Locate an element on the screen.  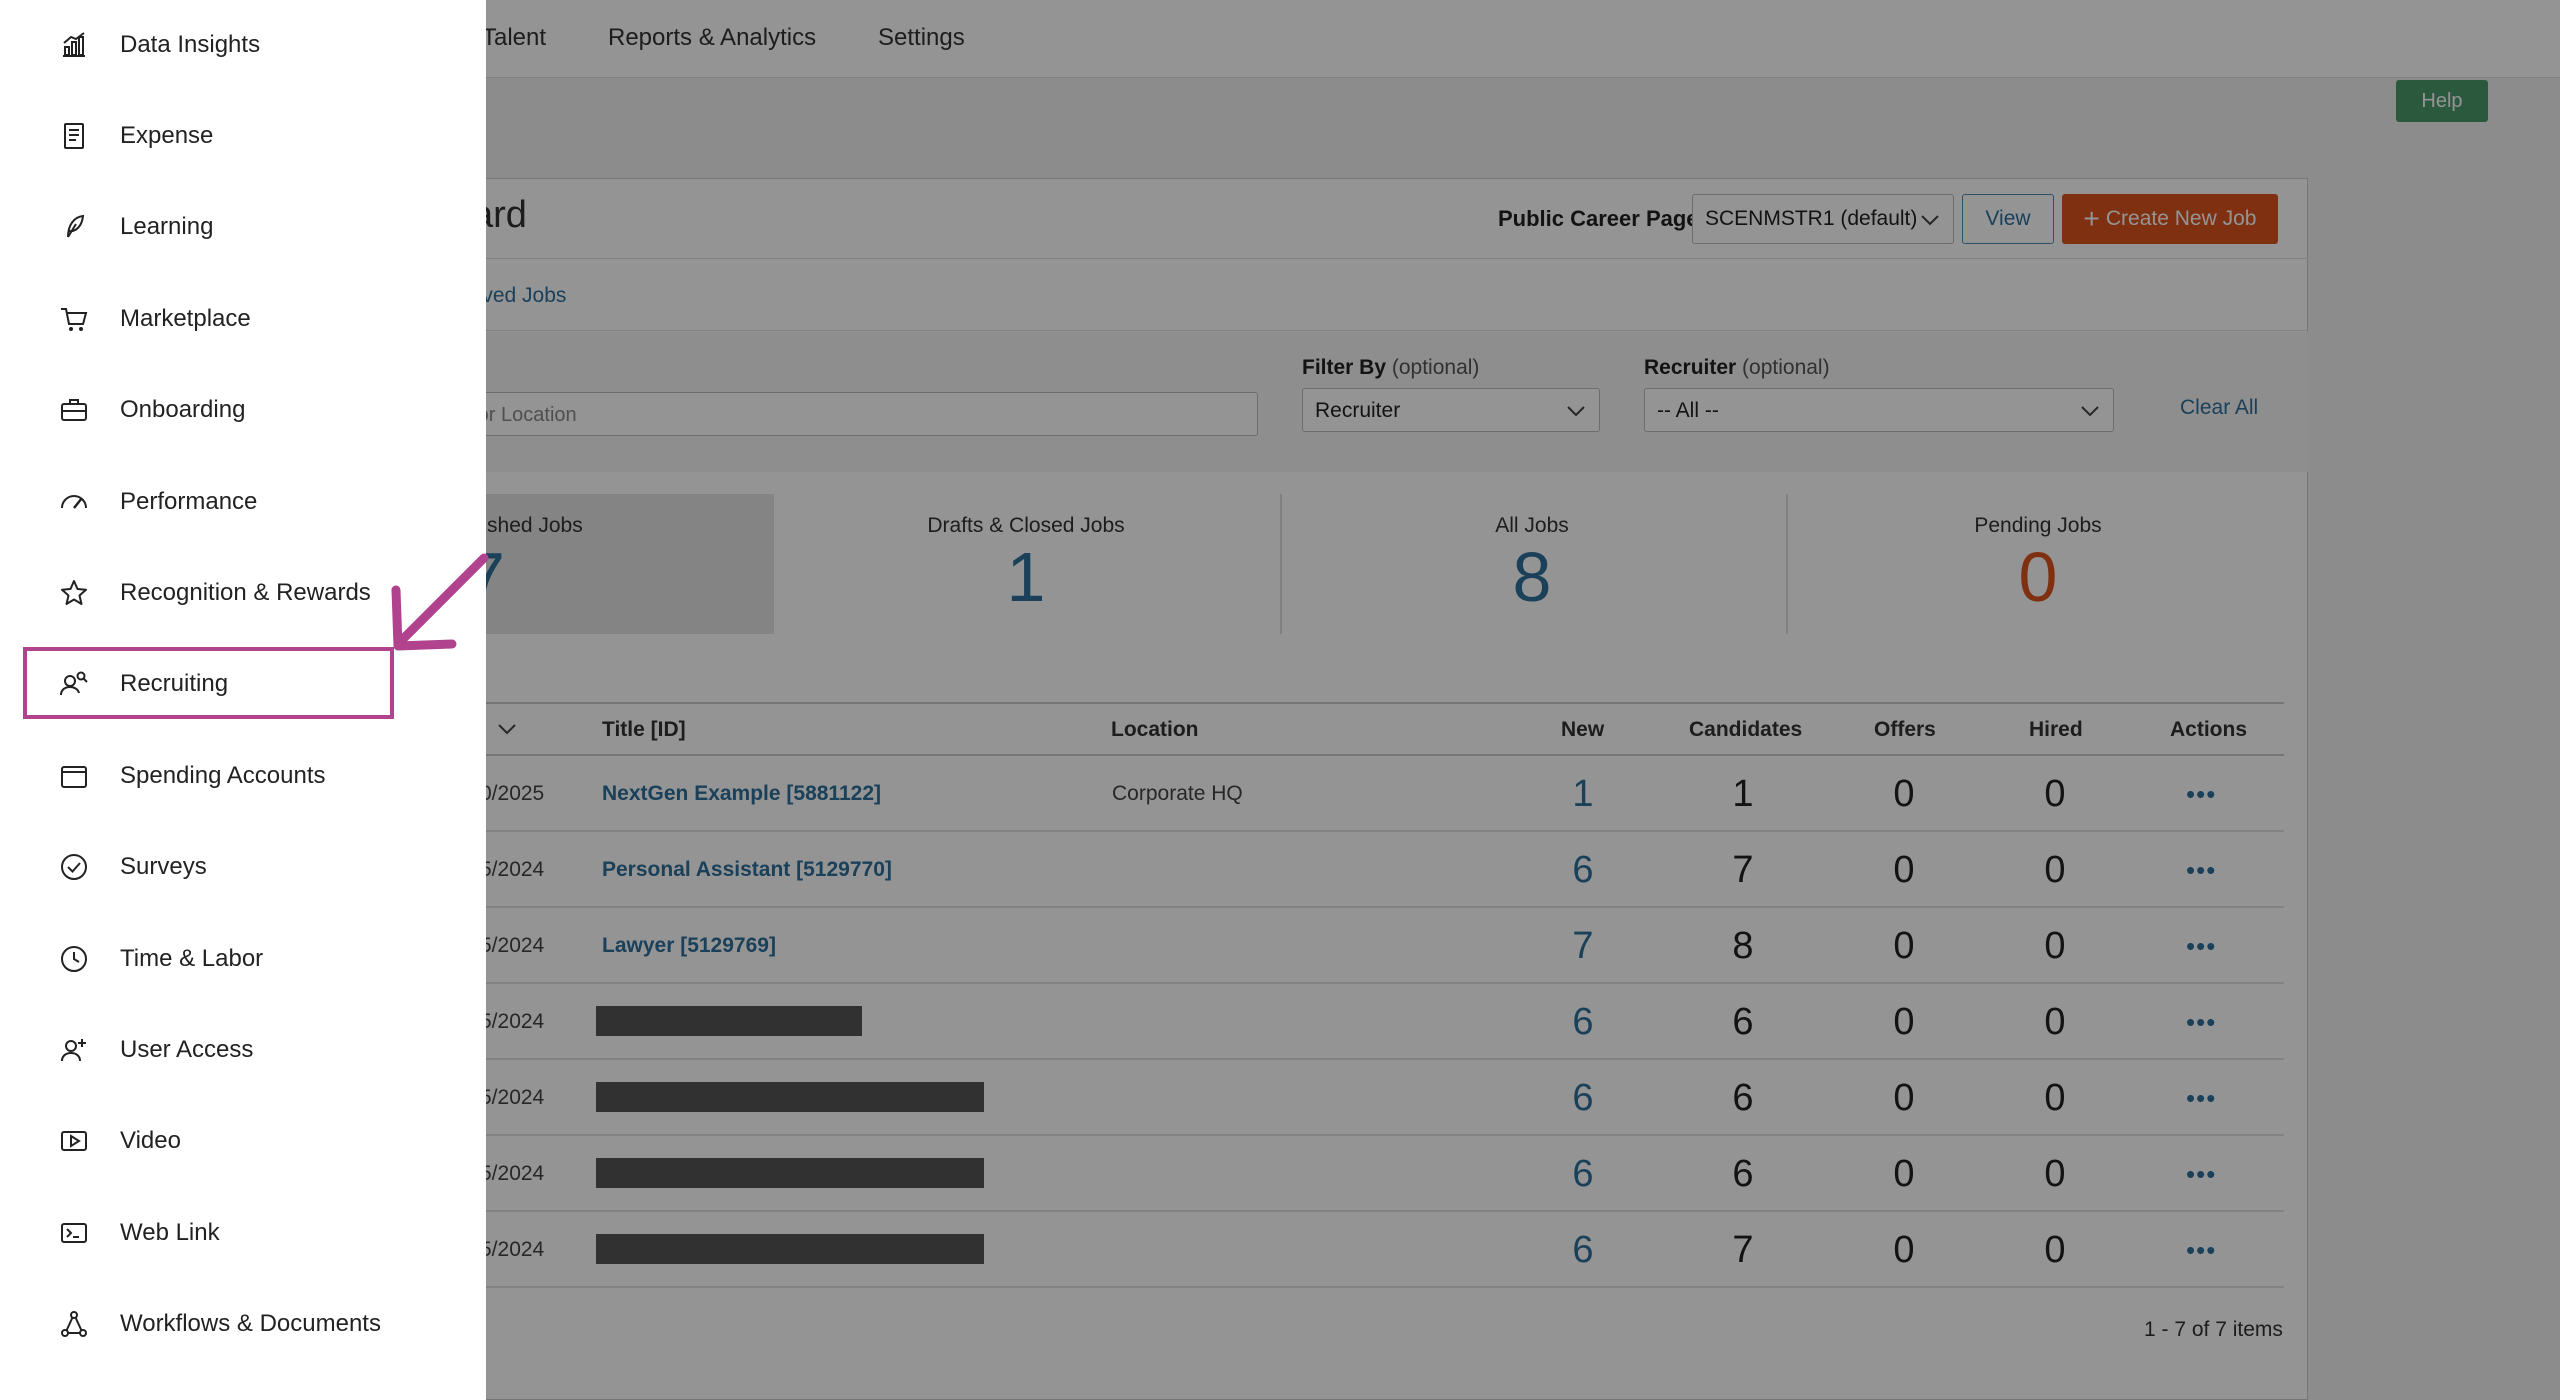
sidebar-item-label: Workflows & Documents is located at coordinates (250, 1324).